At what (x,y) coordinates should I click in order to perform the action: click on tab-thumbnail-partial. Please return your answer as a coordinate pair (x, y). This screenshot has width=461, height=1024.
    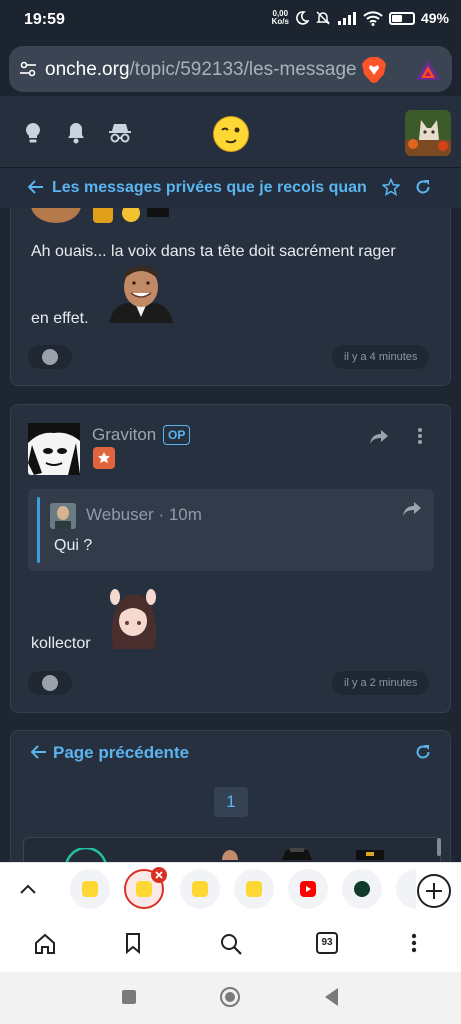
    Looking at the image, I should click on (406, 889).